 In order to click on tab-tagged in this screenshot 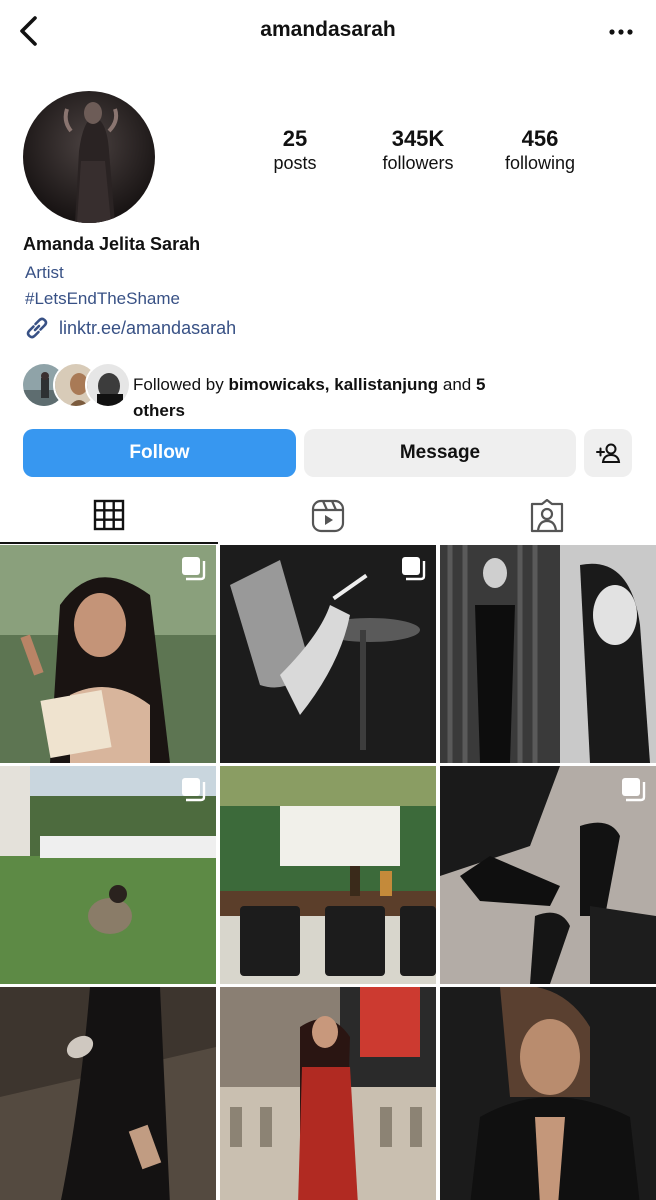, I will do `click(547, 516)`.